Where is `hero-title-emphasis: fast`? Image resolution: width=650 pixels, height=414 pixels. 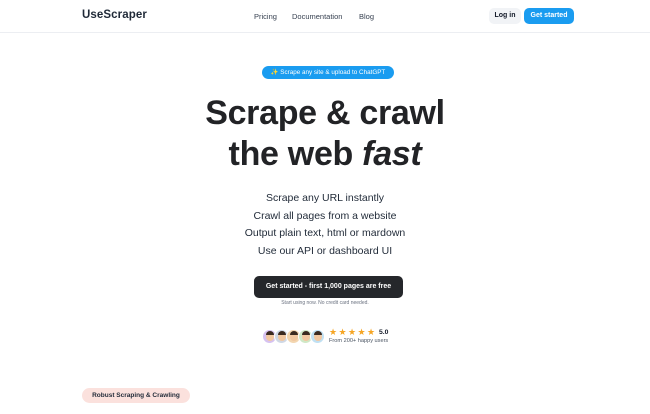 hero-title-emphasis: fast is located at coordinates (392, 154).